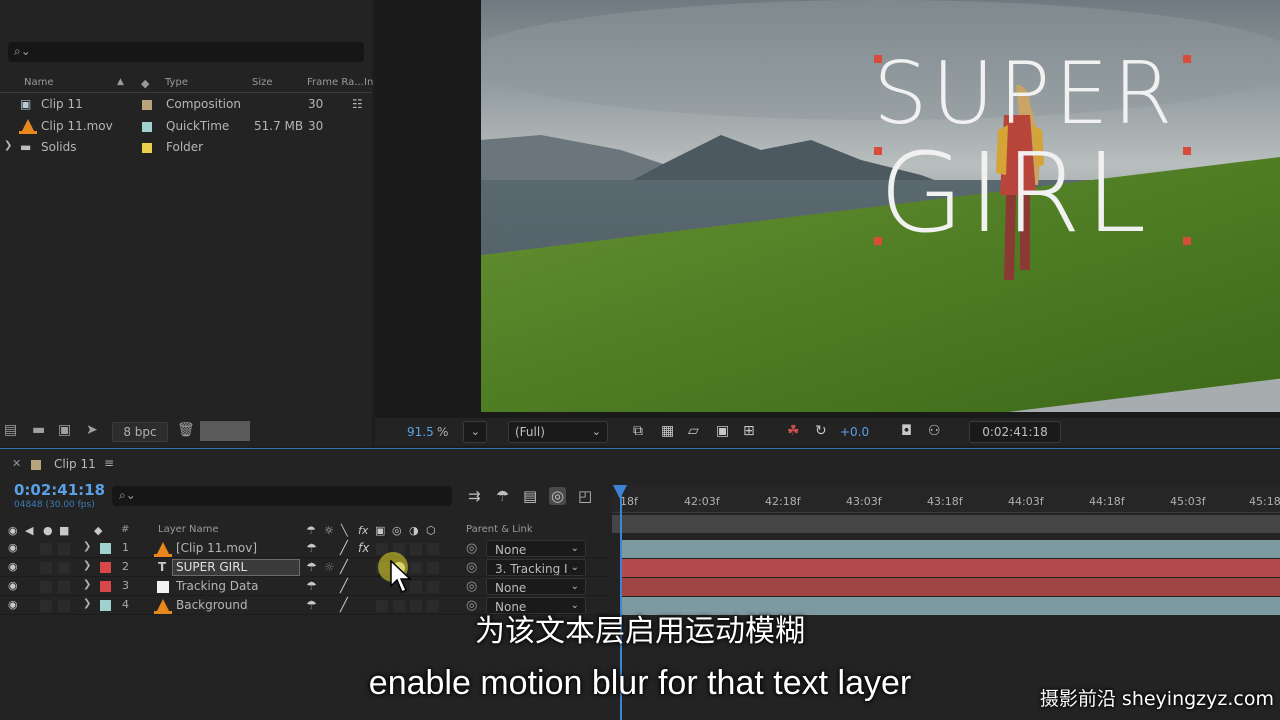 Image resolution: width=1280 pixels, height=720 pixels. I want to click on project-item-folder: ❯ ▬ Solids Folder, so click(175, 147).